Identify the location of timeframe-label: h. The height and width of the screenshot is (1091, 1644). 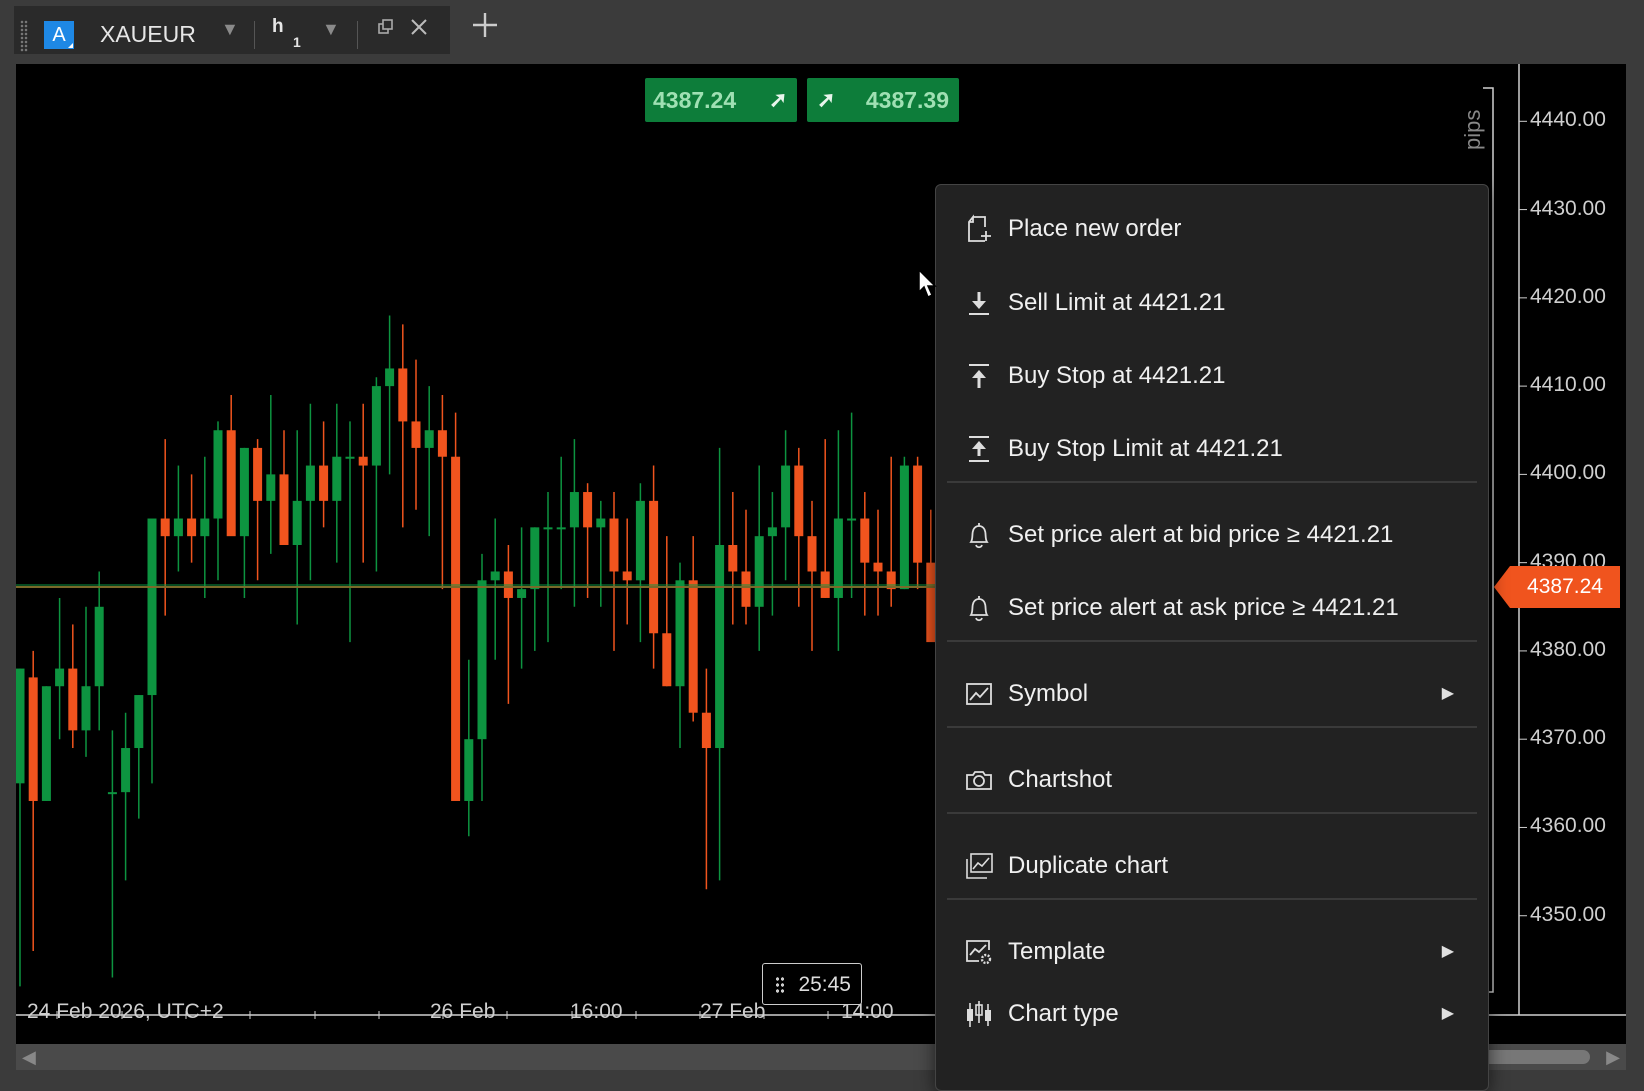
(278, 27).